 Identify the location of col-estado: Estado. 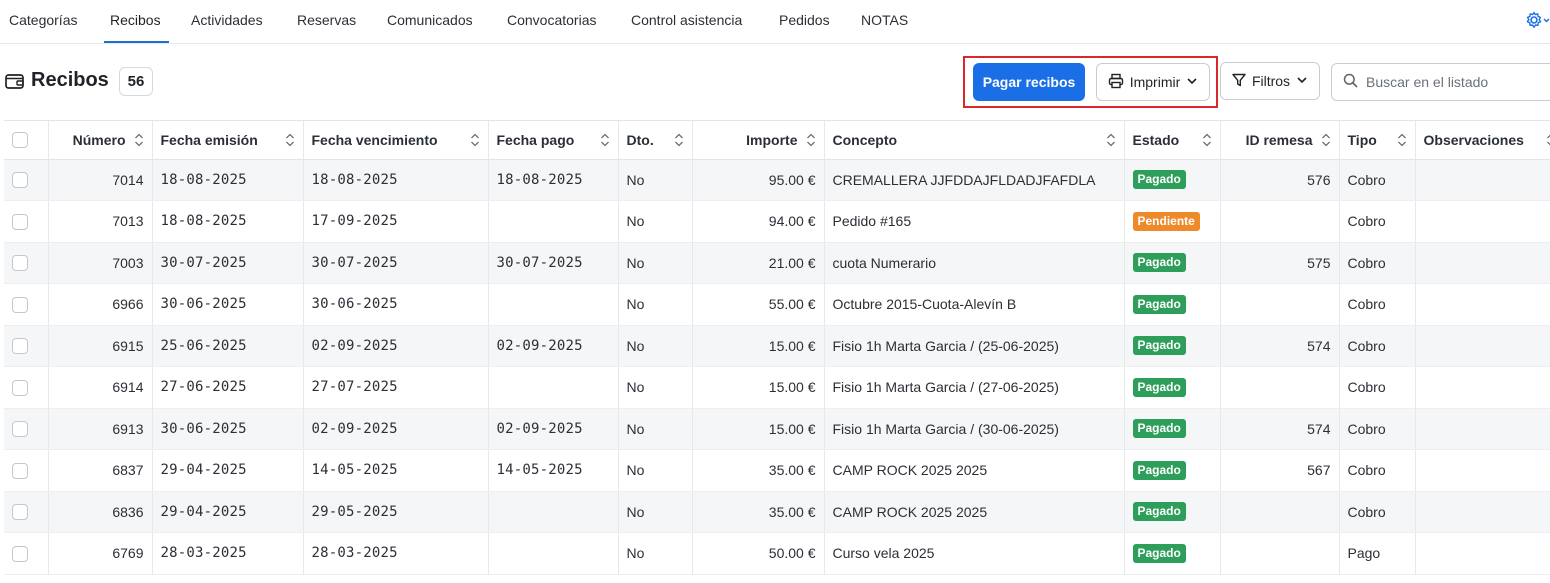
(1172, 140).